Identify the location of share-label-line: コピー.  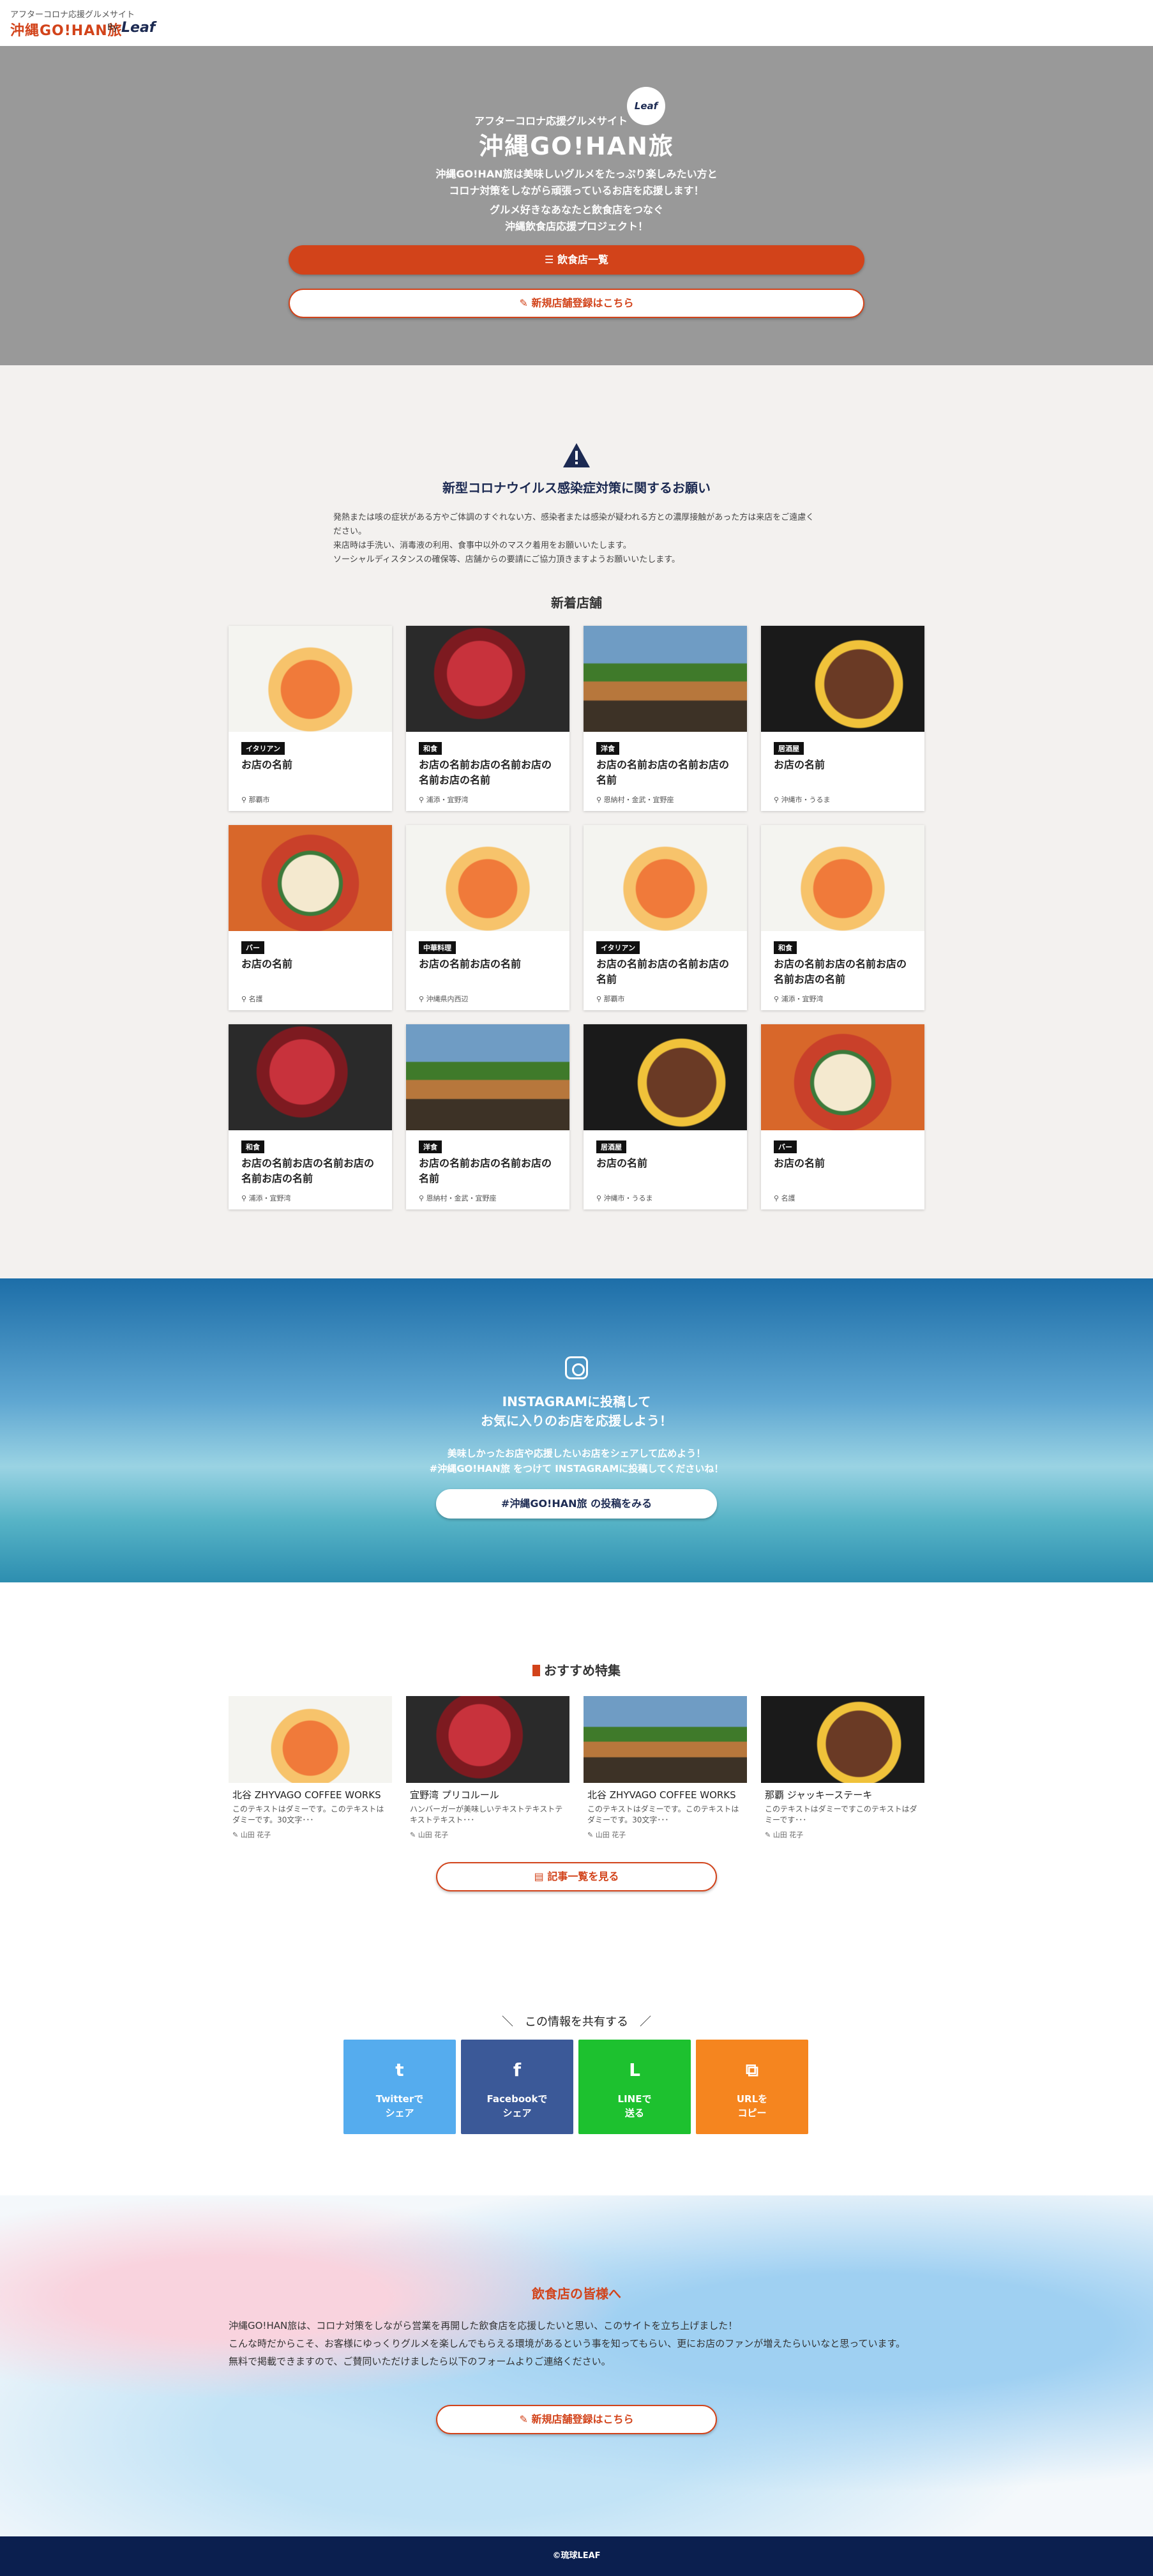
(752, 2113).